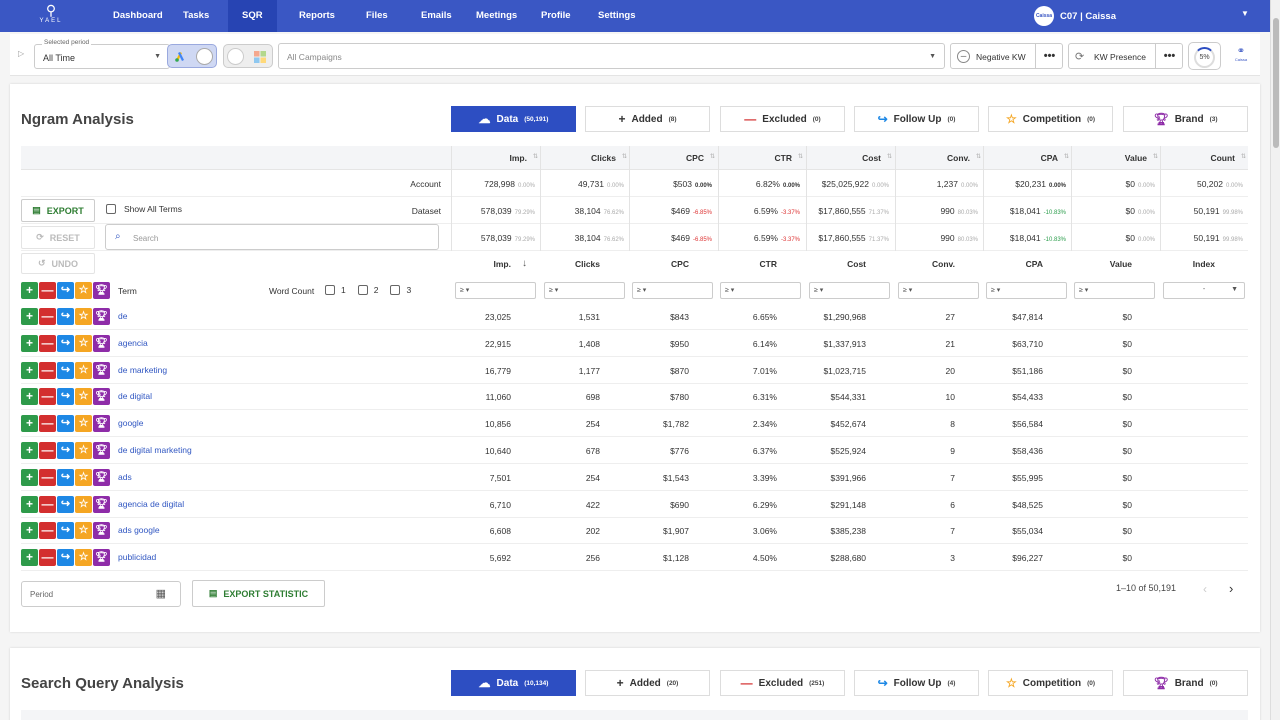 The image size is (1280, 720). I want to click on show-all-terms-checkbox, so click(111, 209).